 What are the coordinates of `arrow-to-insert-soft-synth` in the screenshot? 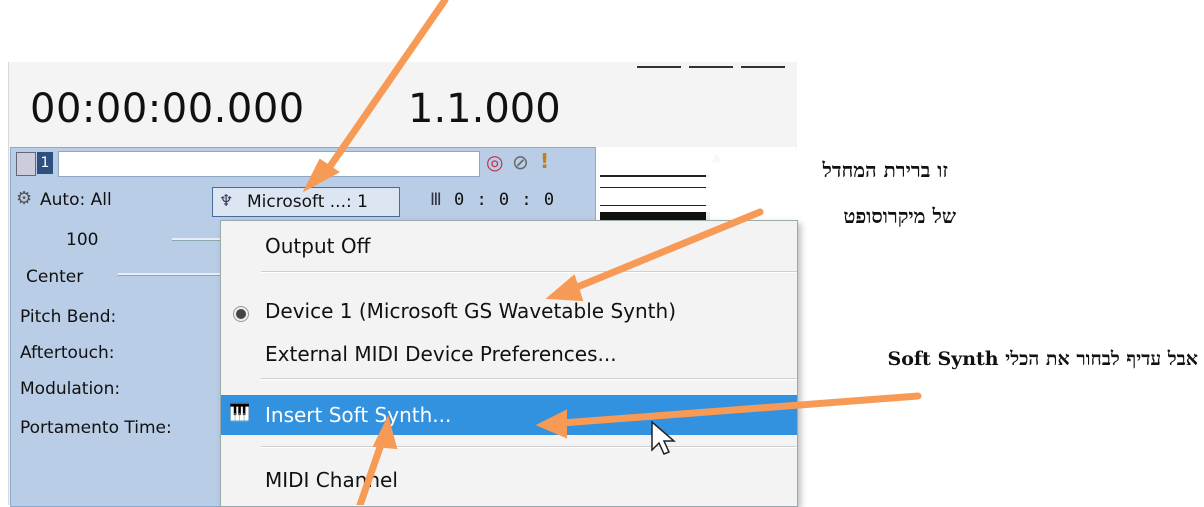 It's located at (740, 409).